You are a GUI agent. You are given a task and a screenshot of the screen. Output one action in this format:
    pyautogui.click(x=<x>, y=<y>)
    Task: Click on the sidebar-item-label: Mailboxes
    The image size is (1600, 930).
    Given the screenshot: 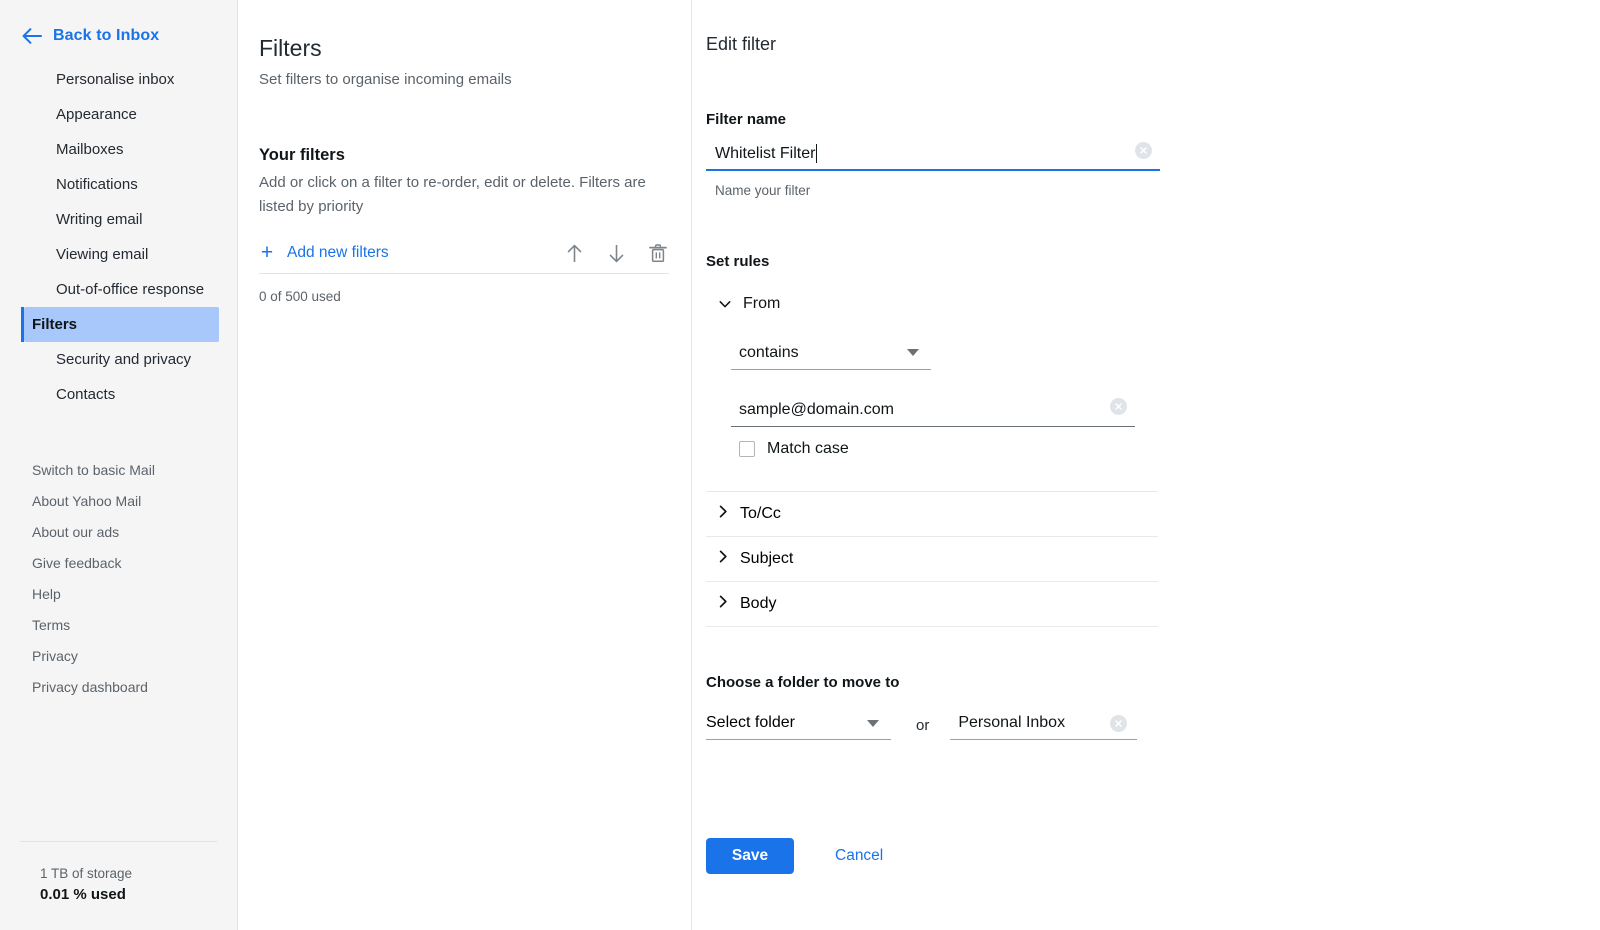 What is the action you would take?
    pyautogui.click(x=90, y=149)
    